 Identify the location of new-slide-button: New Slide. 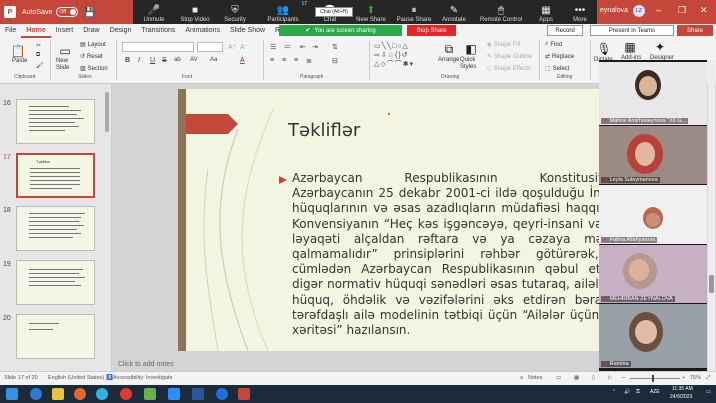
(66, 65).